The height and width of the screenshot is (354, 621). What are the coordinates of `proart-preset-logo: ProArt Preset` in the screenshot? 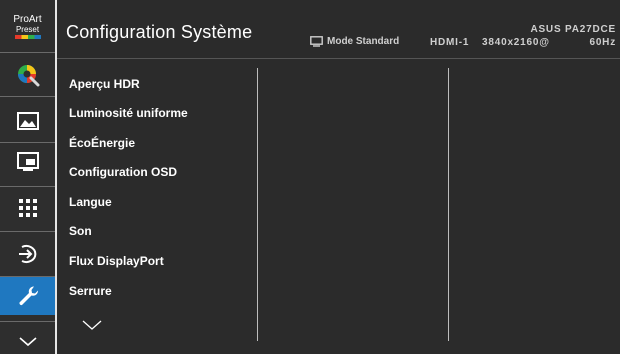 It's located at (27, 26).